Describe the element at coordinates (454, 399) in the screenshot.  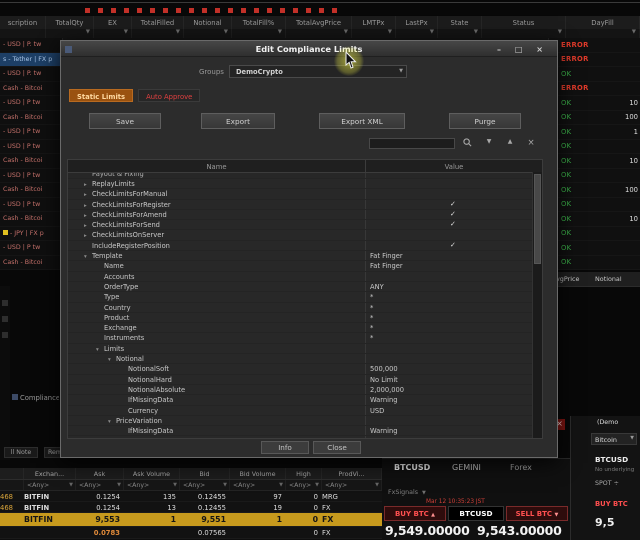
I see `tree-row-value: Warning` at that location.